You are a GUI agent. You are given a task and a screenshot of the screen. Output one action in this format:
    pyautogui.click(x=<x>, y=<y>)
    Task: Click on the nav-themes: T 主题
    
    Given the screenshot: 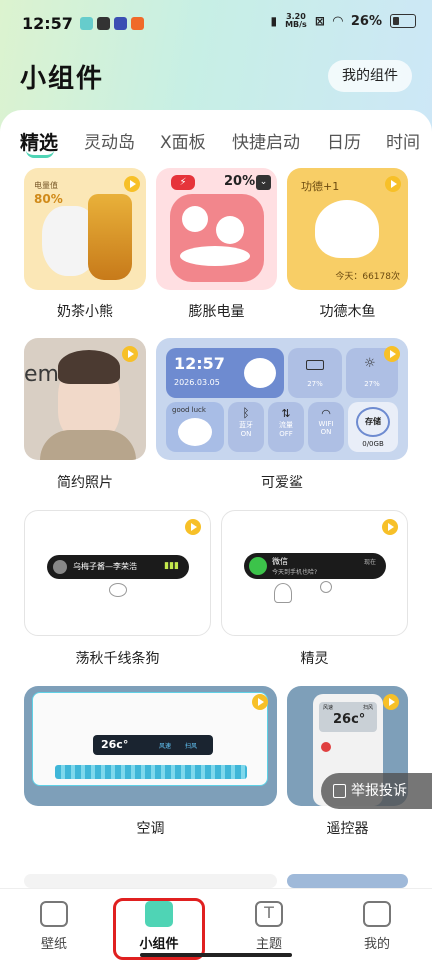 What is the action you would take?
    pyautogui.click(x=269, y=926)
    